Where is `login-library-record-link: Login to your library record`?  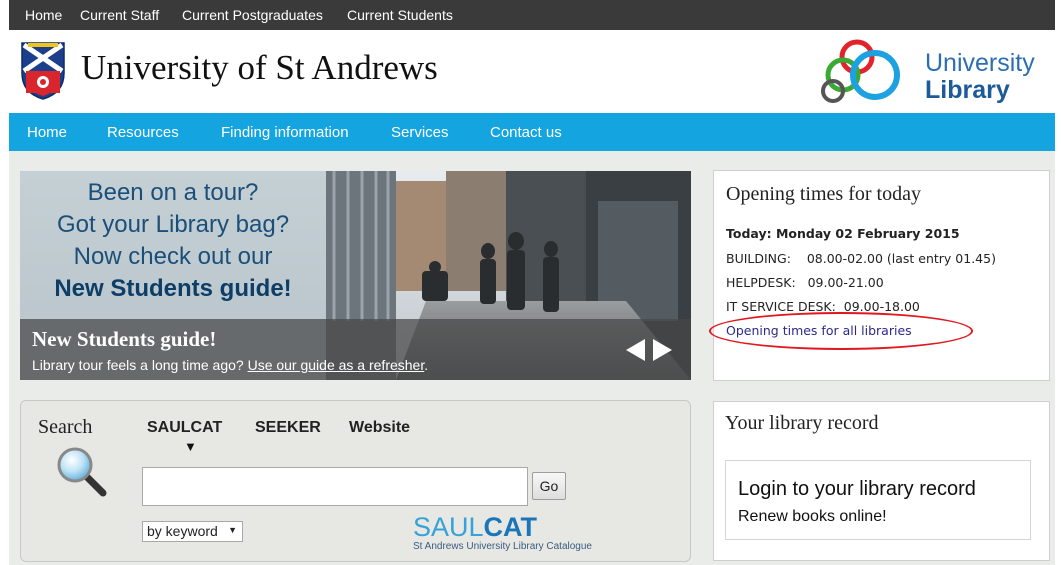
login-library-record-link: Login to your library record is located at coordinates (857, 489).